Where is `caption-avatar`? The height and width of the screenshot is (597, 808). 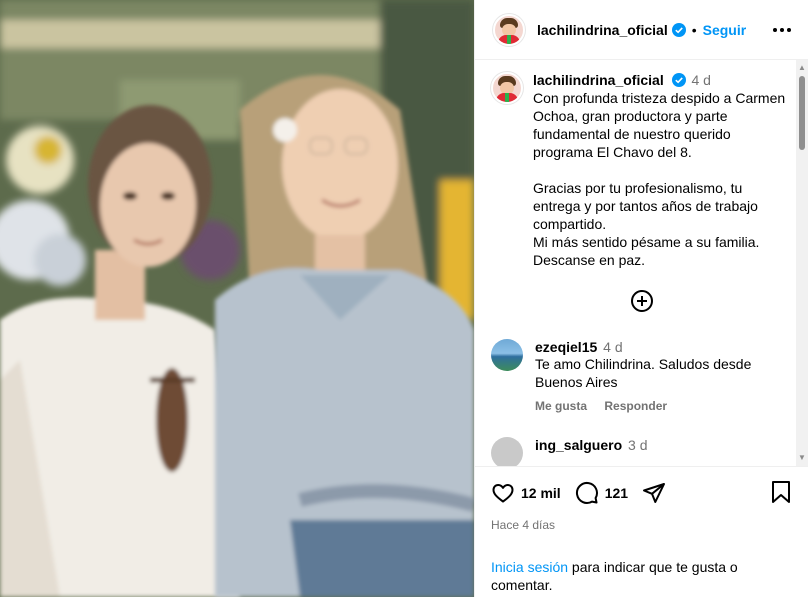
caption-avatar is located at coordinates (507, 88).